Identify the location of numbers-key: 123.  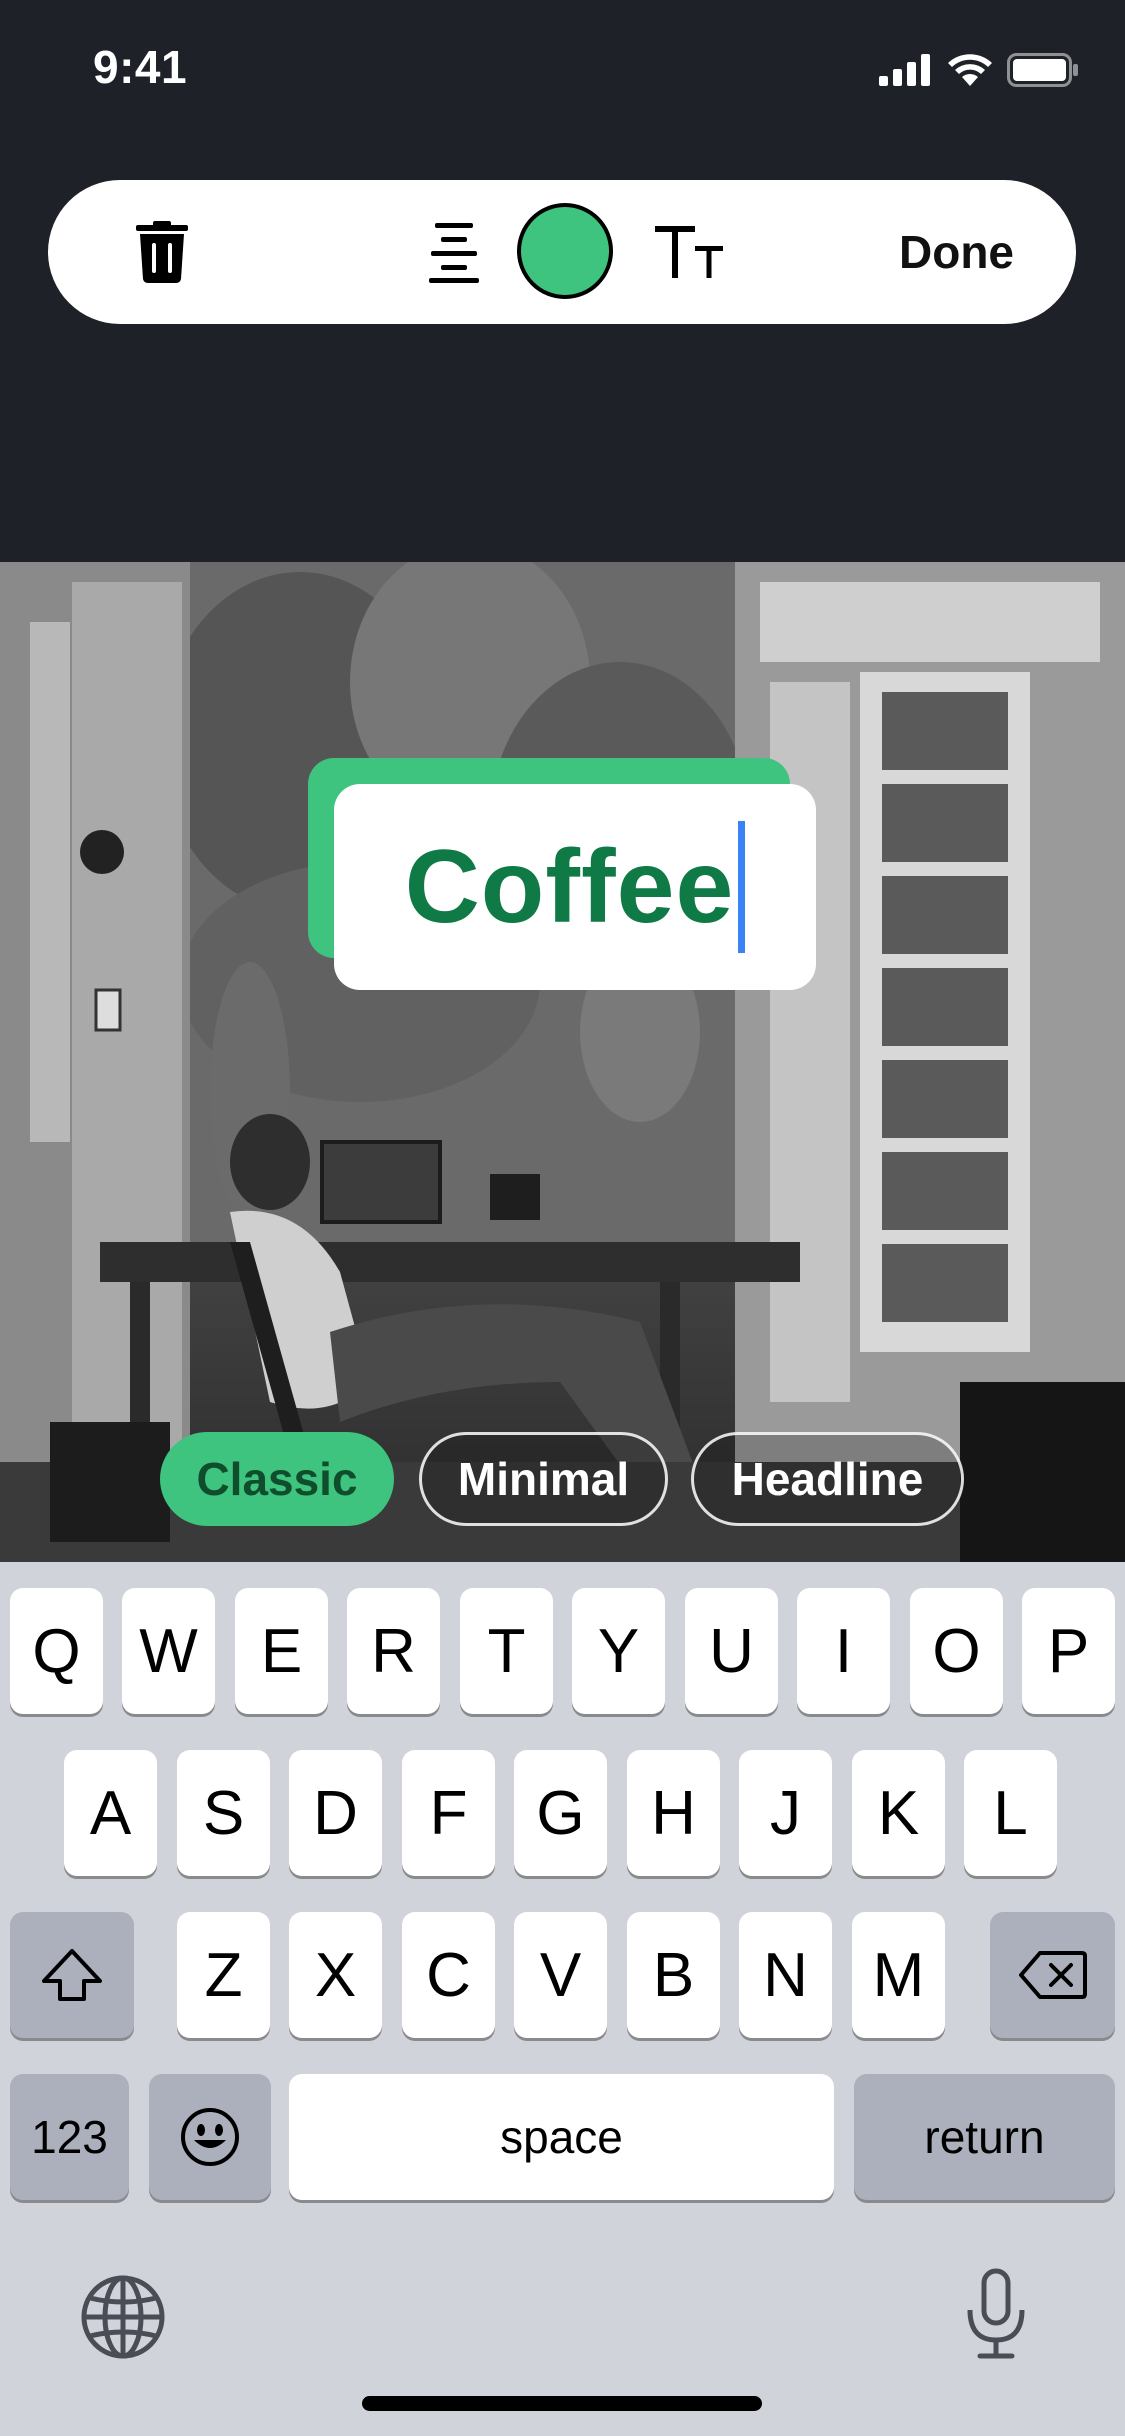
(69, 2137).